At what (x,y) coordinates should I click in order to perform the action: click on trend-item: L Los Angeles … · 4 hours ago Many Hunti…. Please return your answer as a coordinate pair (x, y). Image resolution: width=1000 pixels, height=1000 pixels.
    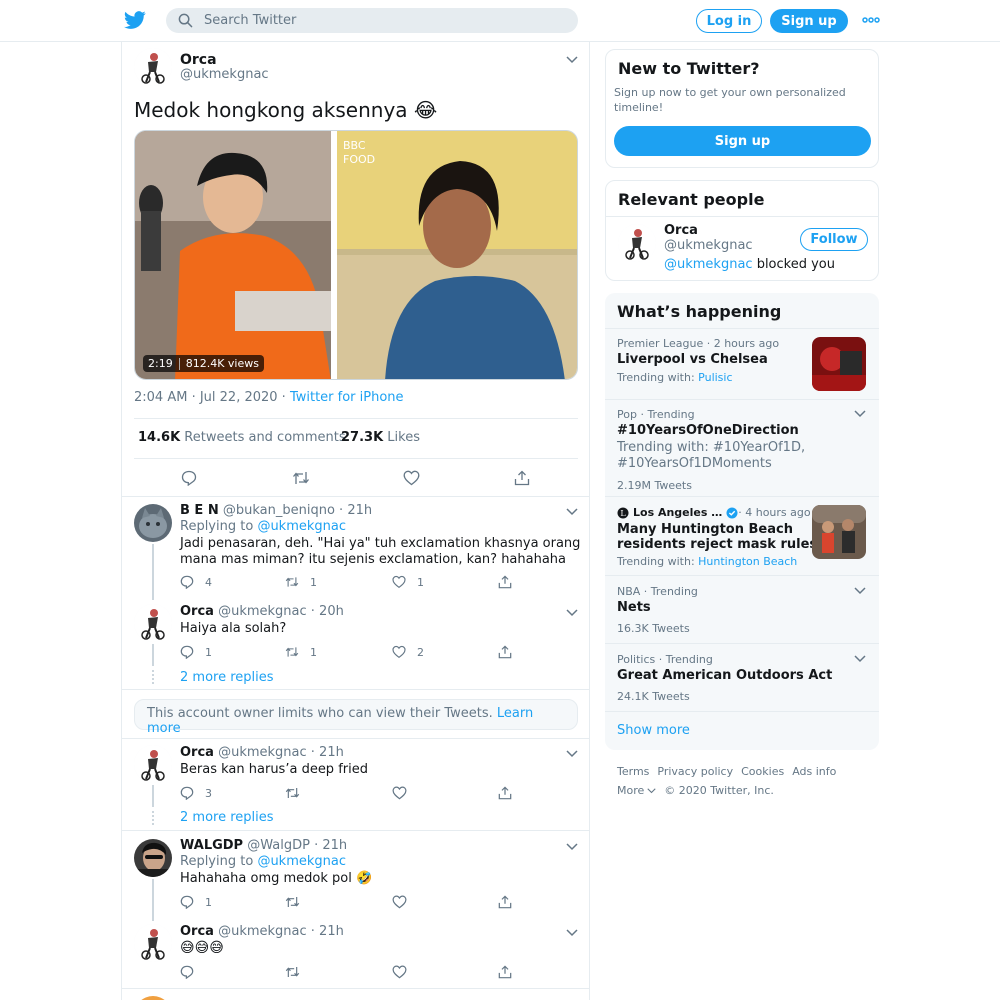
    Looking at the image, I should click on (742, 535).